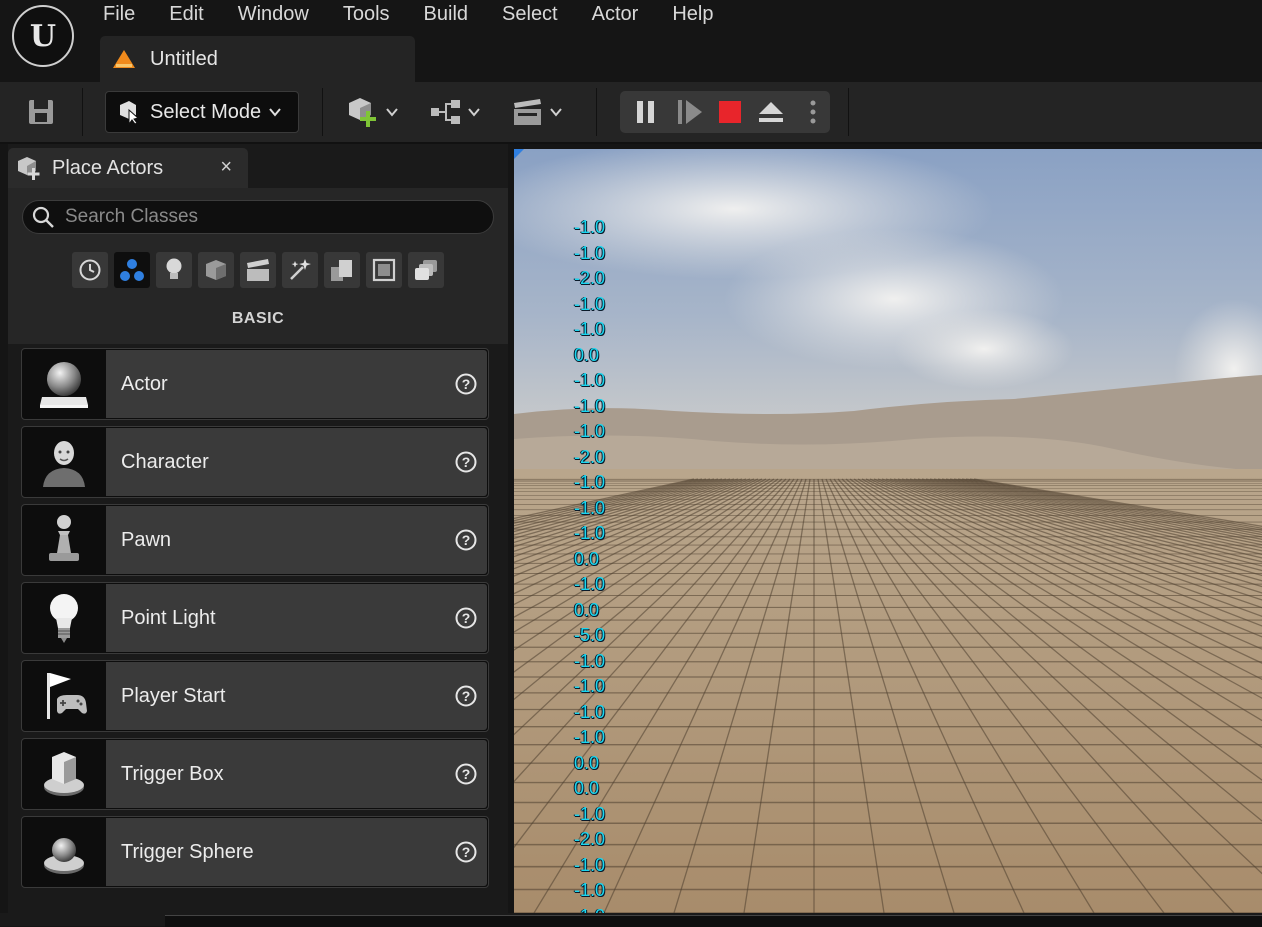 This screenshot has width=1262, height=927. I want to click on pause-button, so click(646, 112).